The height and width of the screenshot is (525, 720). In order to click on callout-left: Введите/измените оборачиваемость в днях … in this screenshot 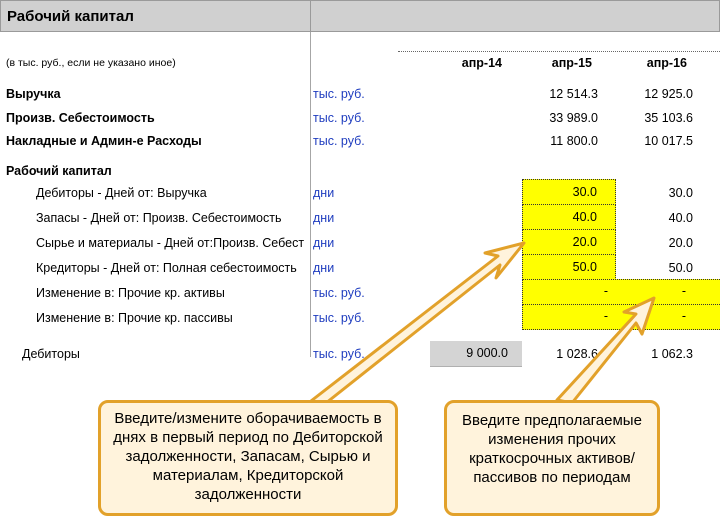, I will do `click(248, 458)`.